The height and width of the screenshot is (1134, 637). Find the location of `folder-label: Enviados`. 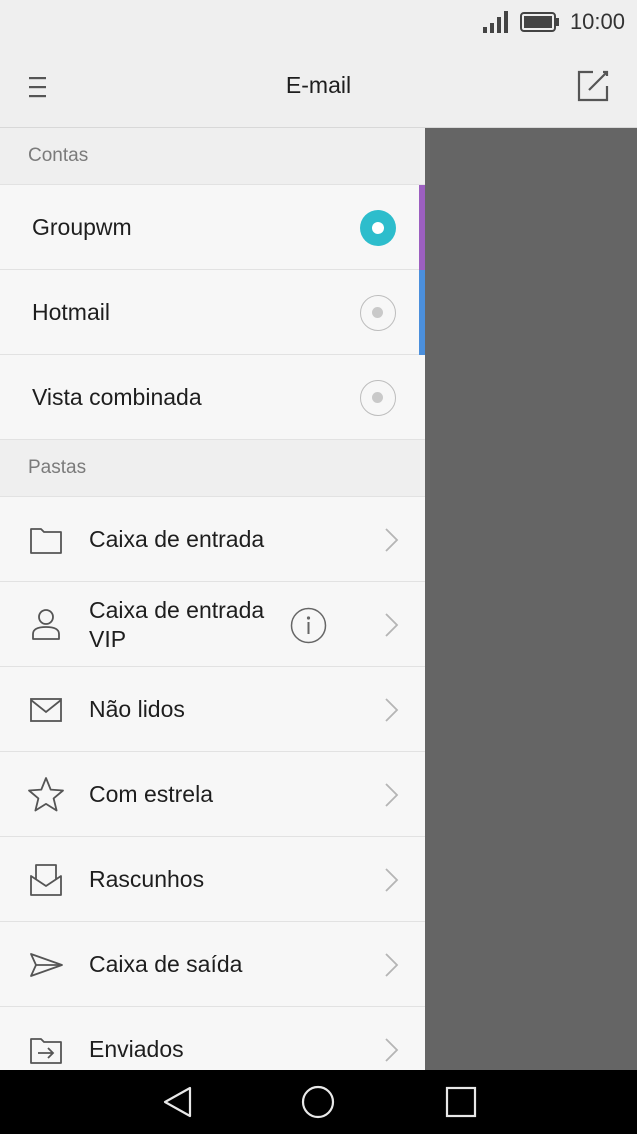

folder-label: Enviados is located at coordinates (136, 1049).